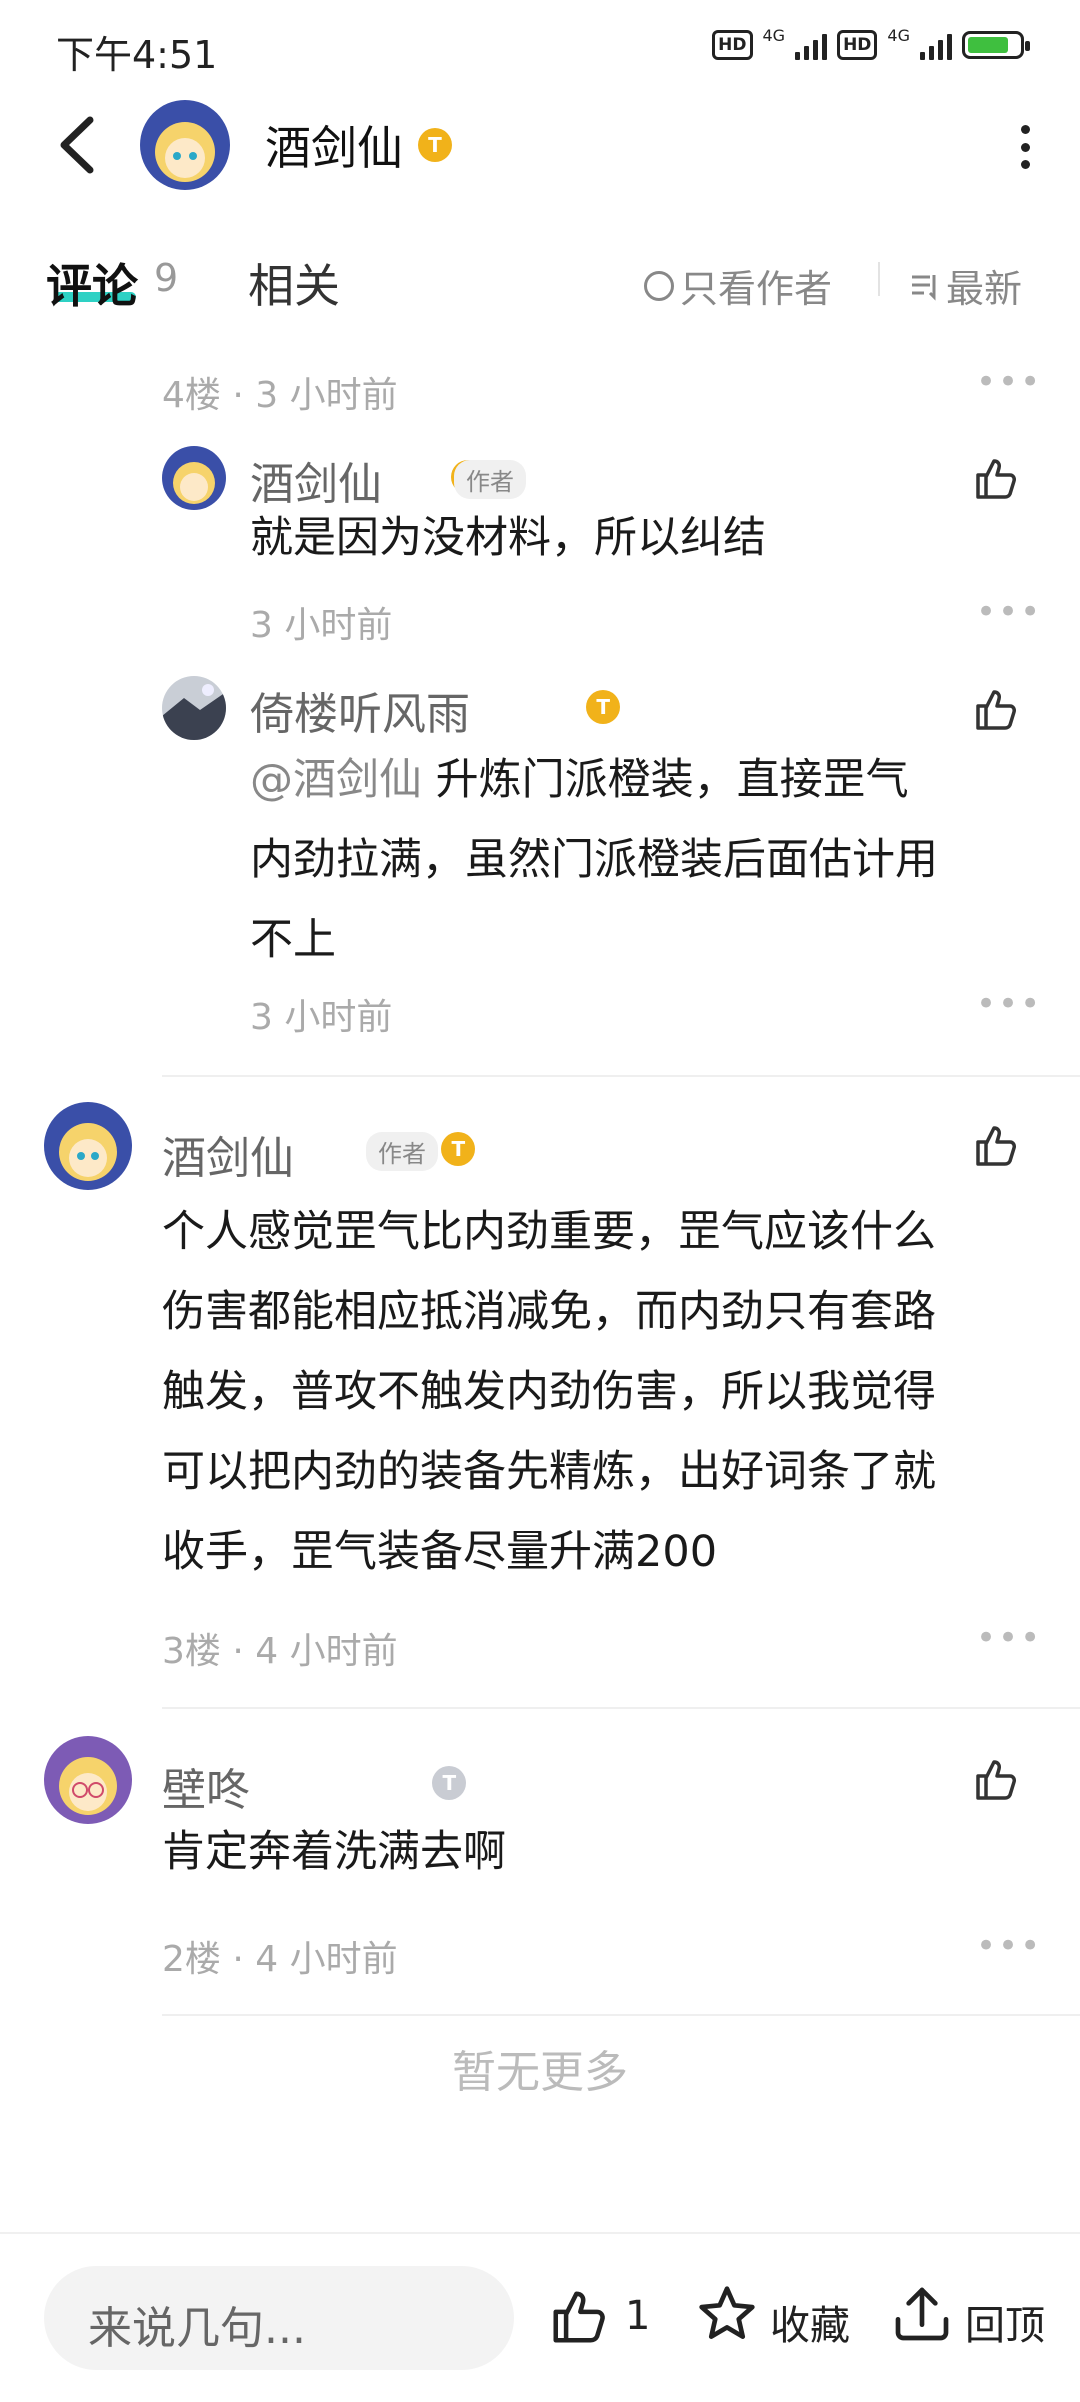 This screenshot has width=1080, height=2402. Describe the element at coordinates (280, 1651) in the screenshot. I see `floor-meta: 3楼 · 4 小时前` at that location.